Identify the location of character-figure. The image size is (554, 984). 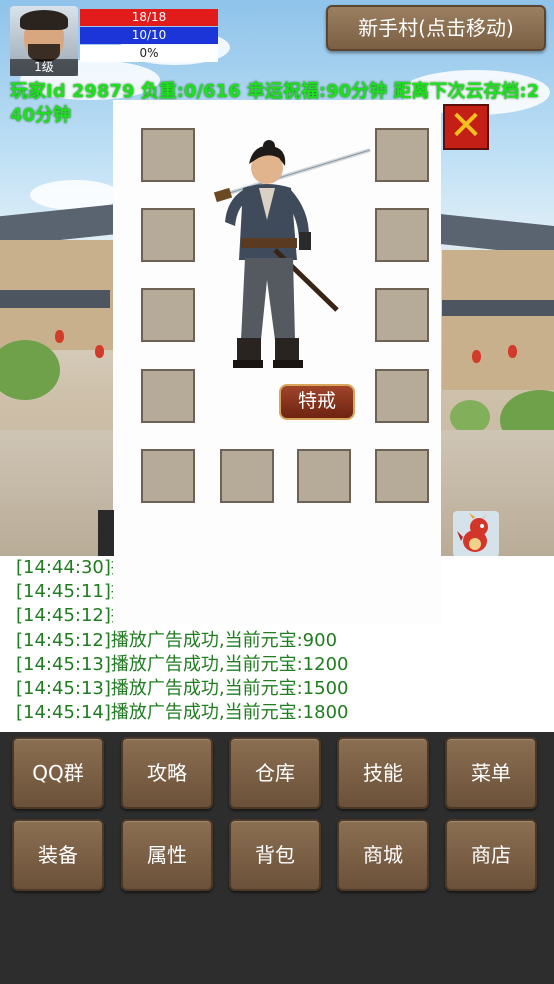
(292, 254).